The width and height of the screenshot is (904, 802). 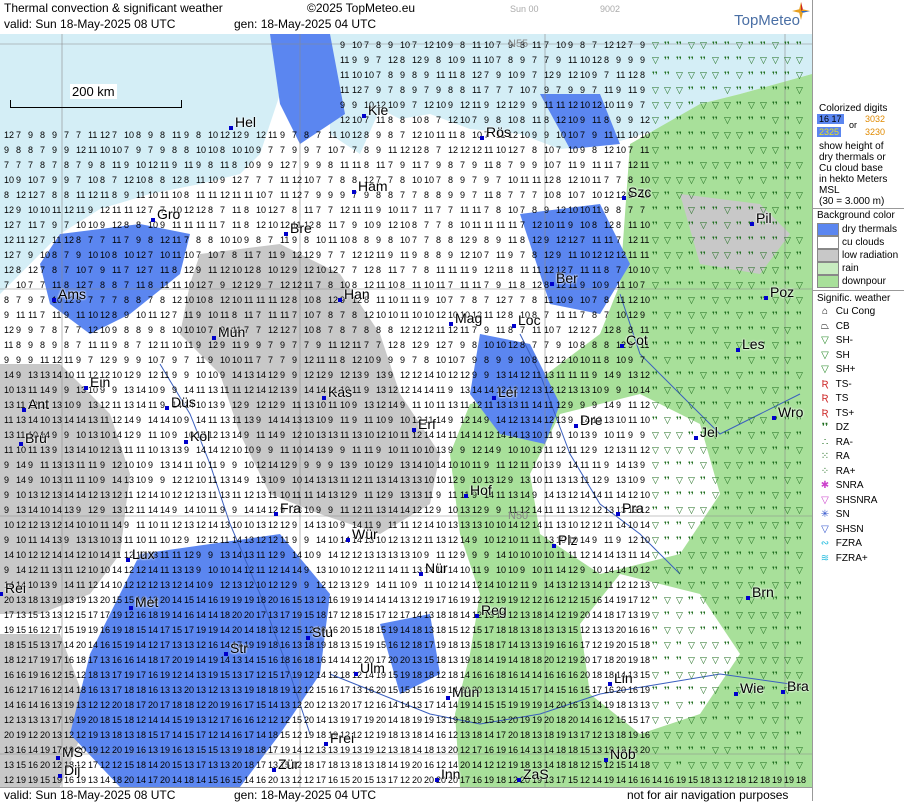 What do you see at coordinates (322, 632) in the screenshot?
I see `city-label: Stu` at bounding box center [322, 632].